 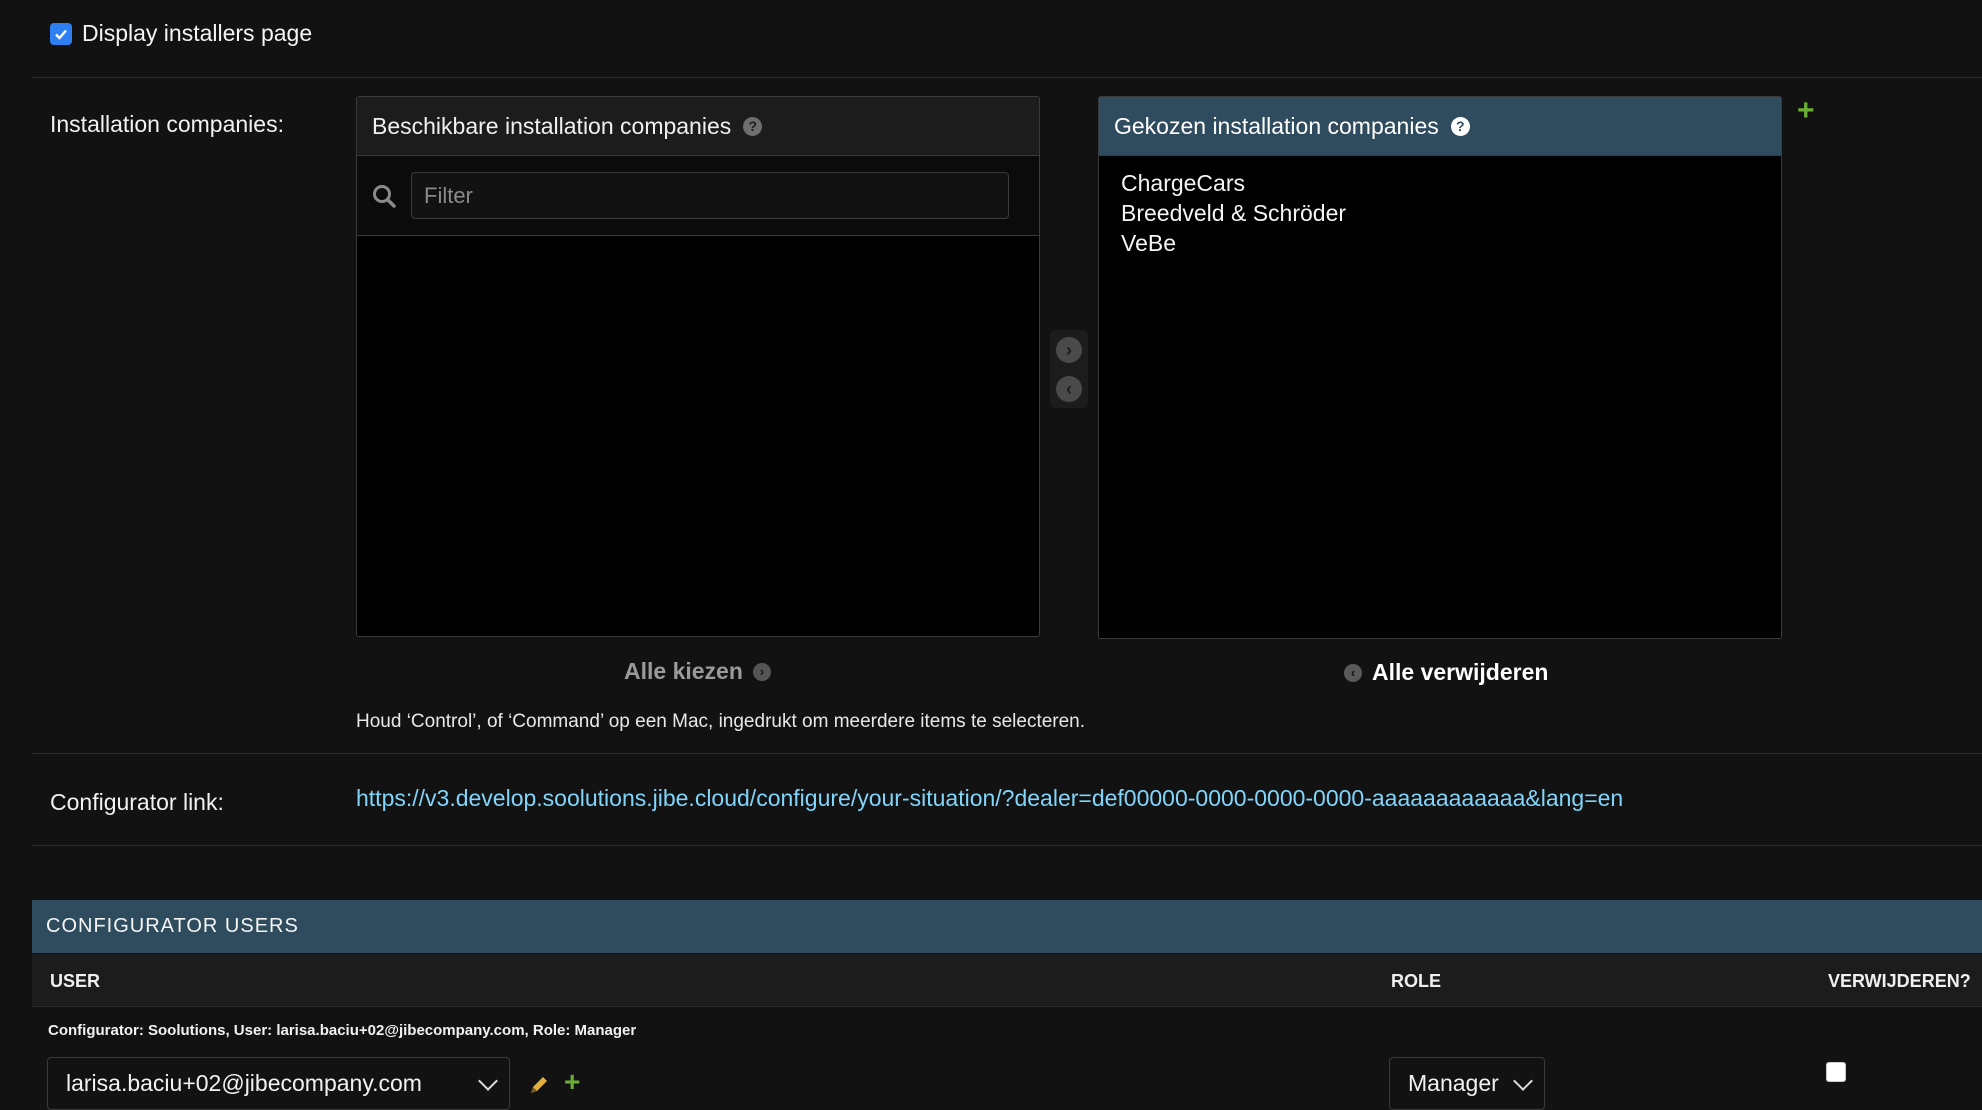 I want to click on remove-all-link: ‹ Alle verwijderen, so click(x=1446, y=672).